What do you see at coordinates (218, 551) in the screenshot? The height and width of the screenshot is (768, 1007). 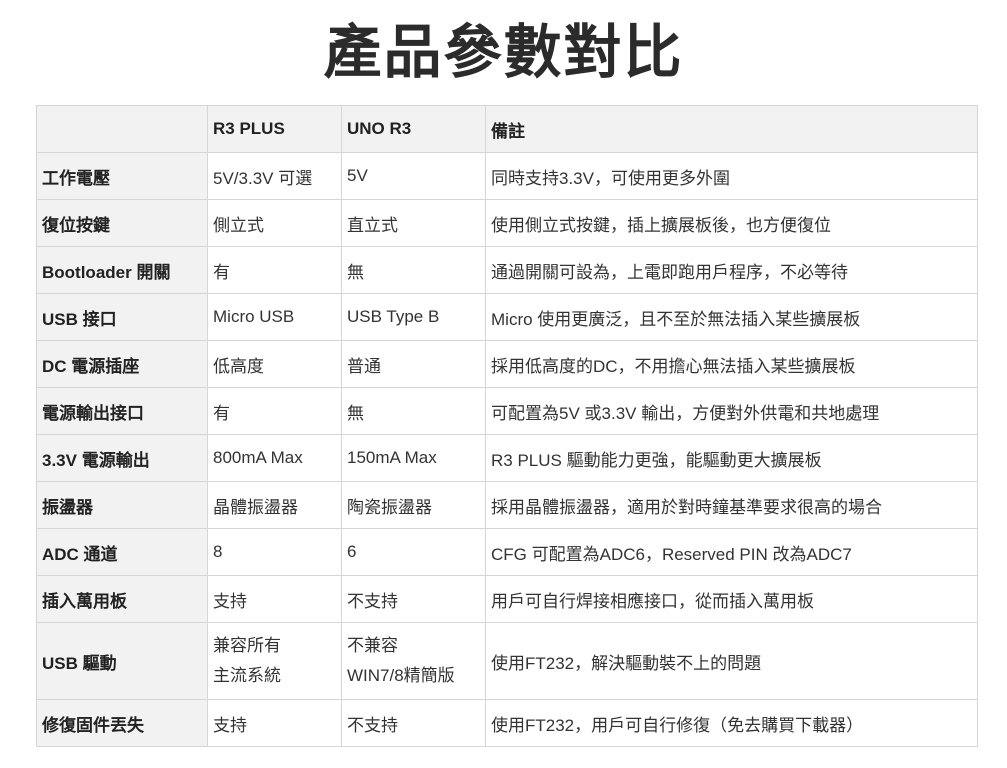 I see `cell-line: 8` at bounding box center [218, 551].